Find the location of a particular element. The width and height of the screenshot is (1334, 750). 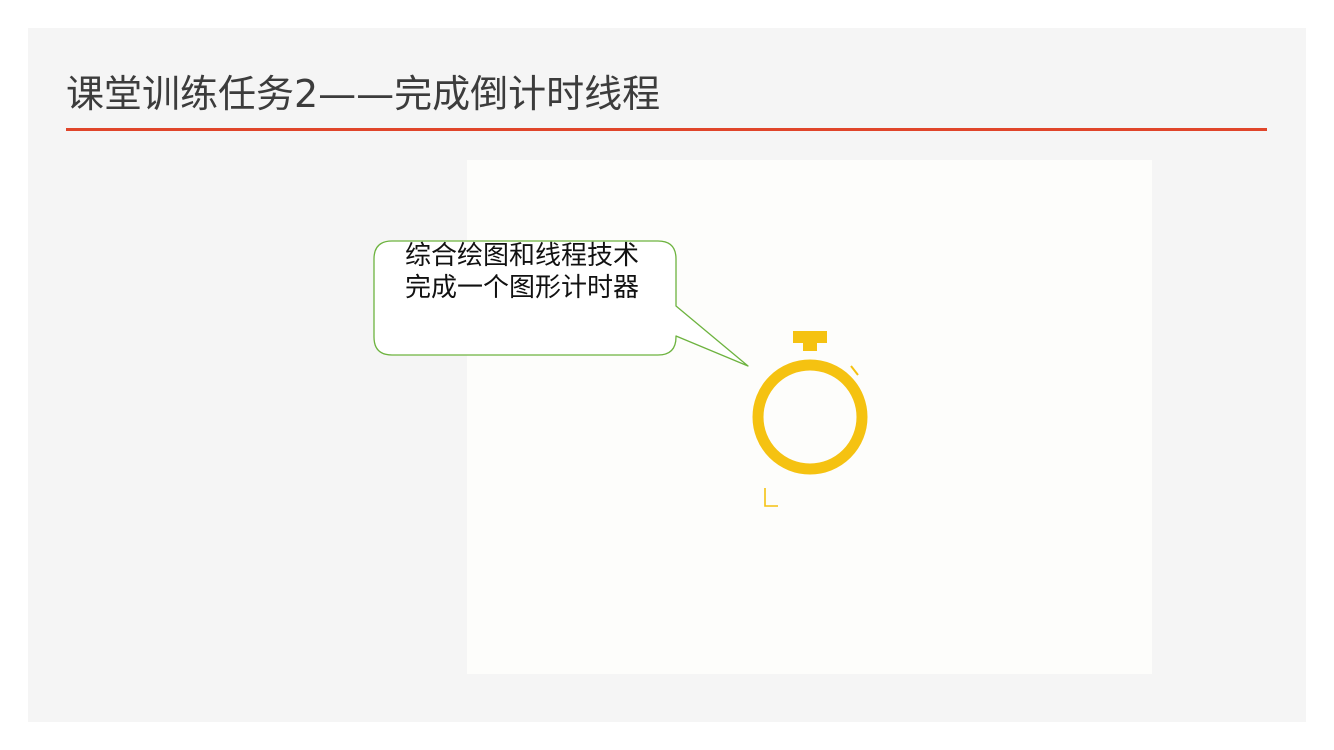

stopwatch-tick-icon is located at coordinates (854, 370).